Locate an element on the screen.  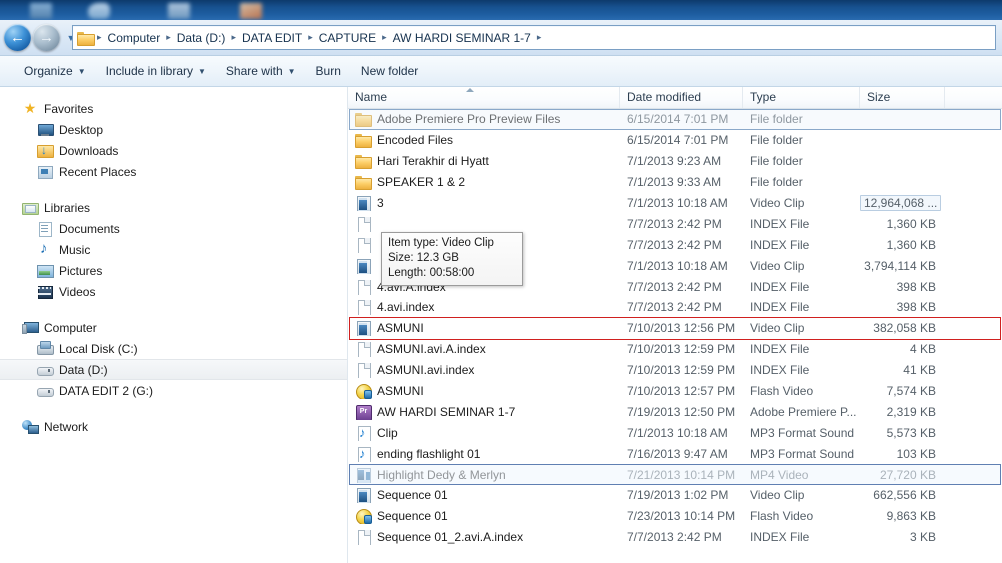
drive-icon is located at coordinates (45, 390).